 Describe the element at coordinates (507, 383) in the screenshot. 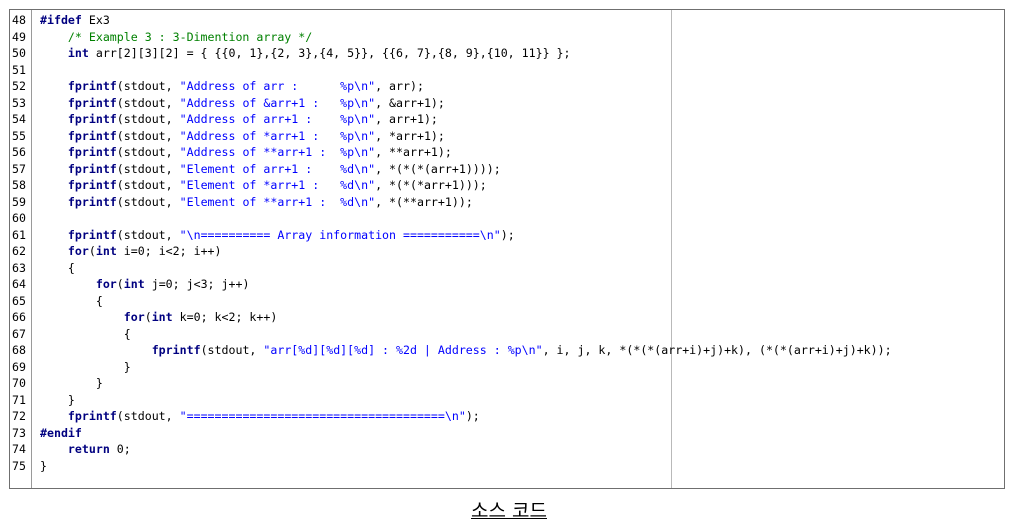

I see `code-line: 70 }` at that location.